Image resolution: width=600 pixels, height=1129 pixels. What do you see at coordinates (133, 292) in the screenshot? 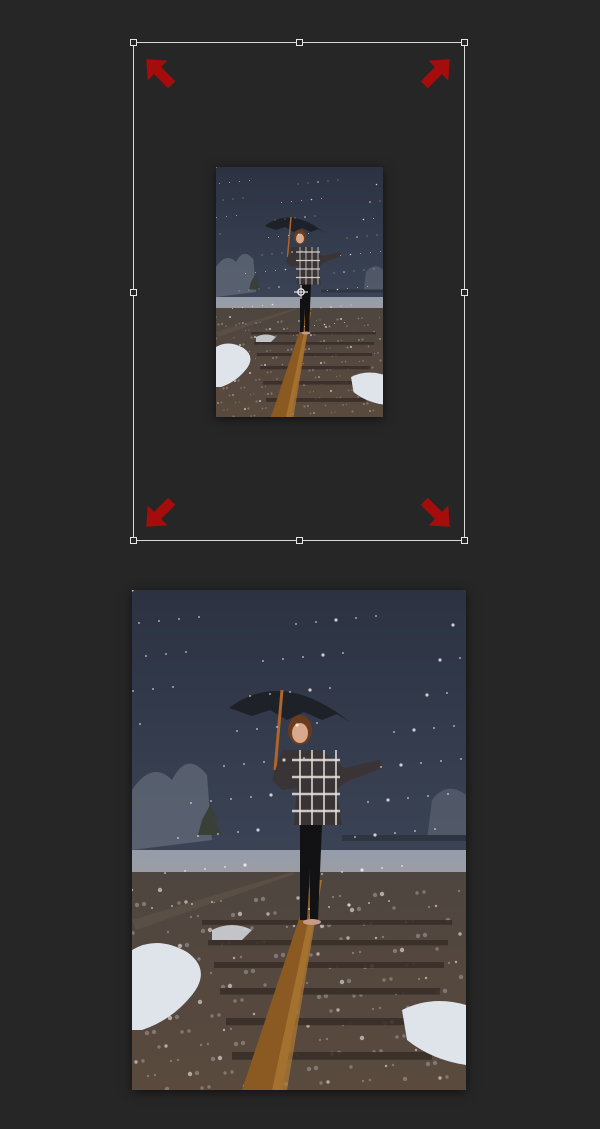
I see `transform-handle-middle-left` at bounding box center [133, 292].